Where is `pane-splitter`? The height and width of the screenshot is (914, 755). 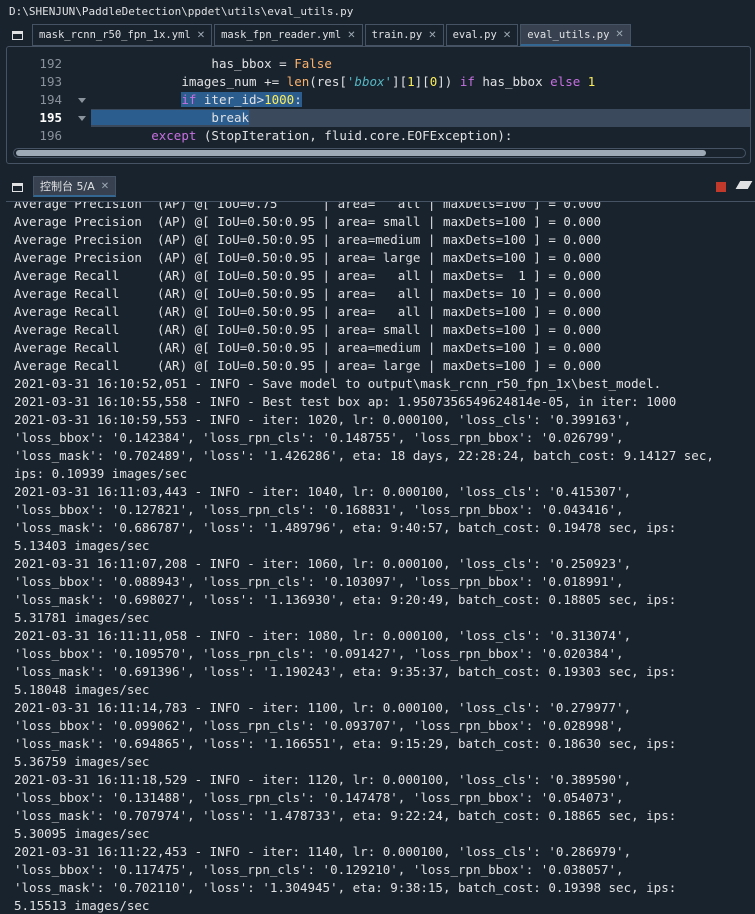
pane-splitter is located at coordinates (377, 171).